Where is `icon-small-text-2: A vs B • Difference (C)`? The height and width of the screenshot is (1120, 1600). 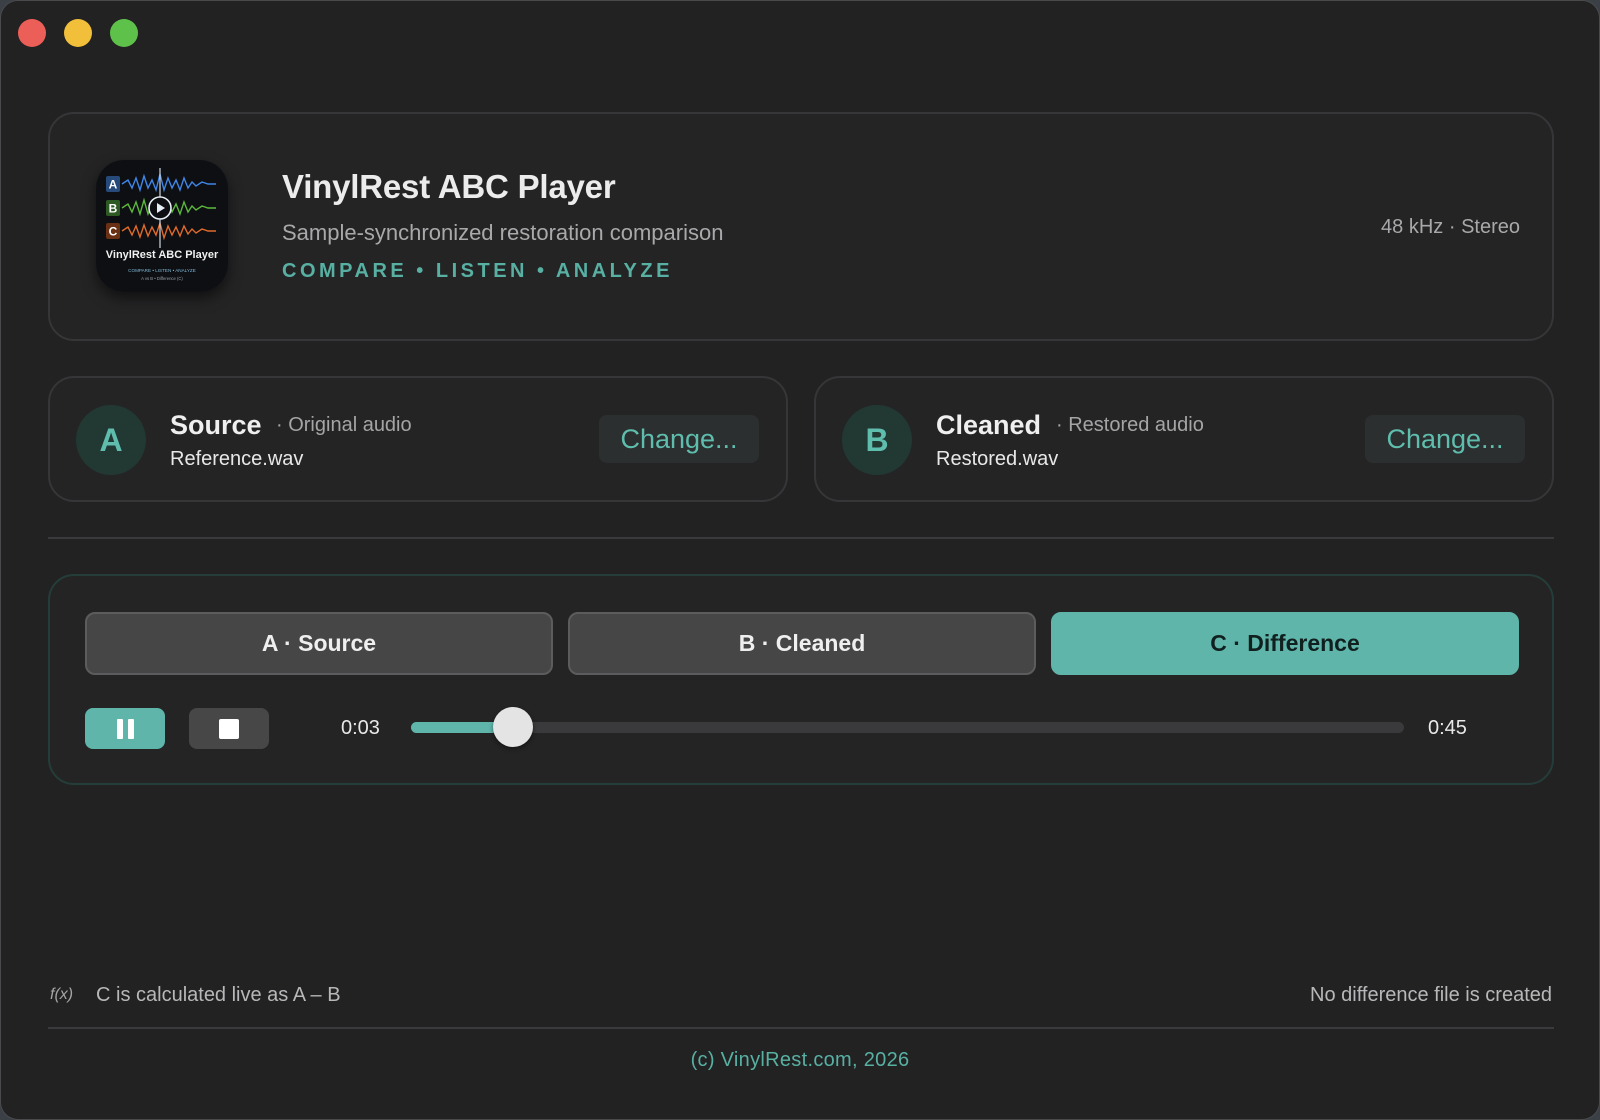 icon-small-text-2: A vs B • Difference (C) is located at coordinates (162, 278).